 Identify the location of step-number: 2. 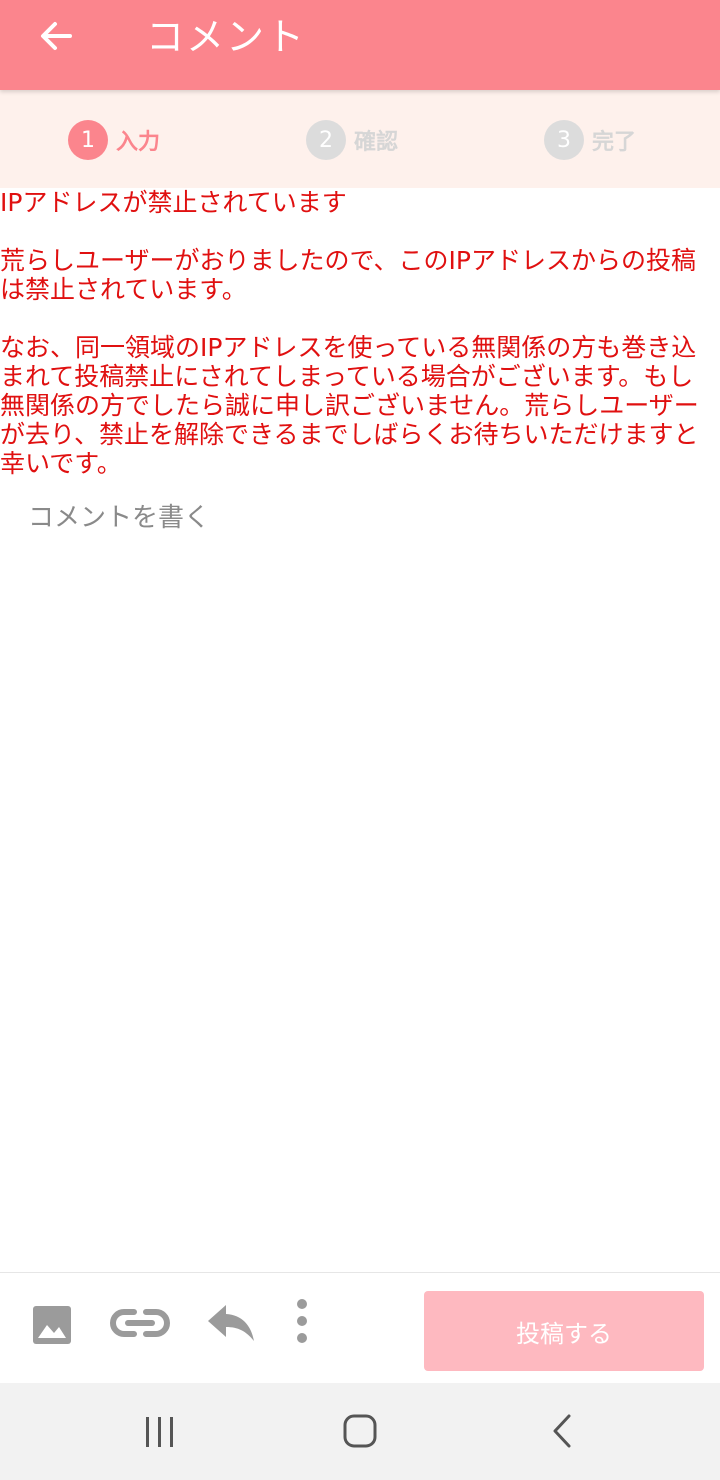
(326, 140).